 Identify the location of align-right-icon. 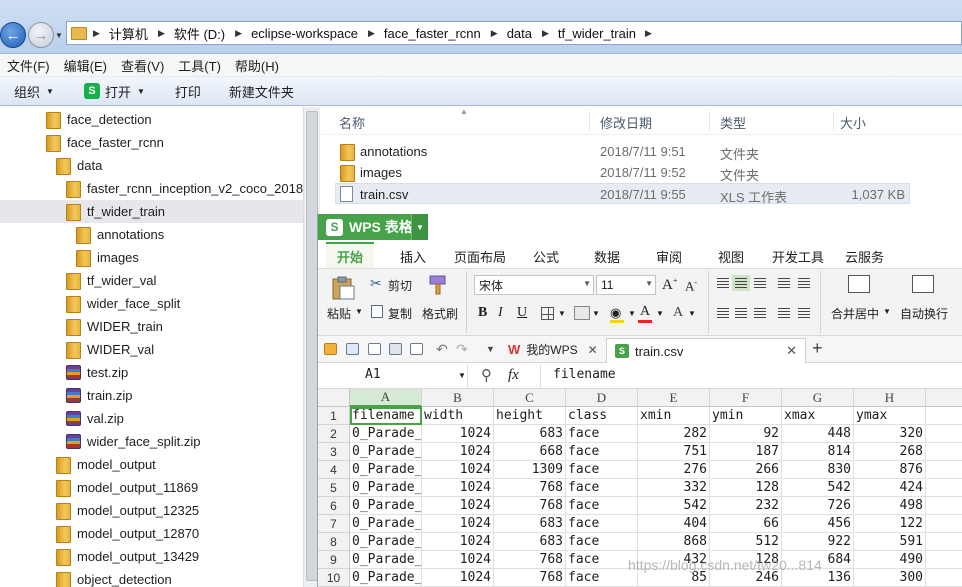
(760, 313).